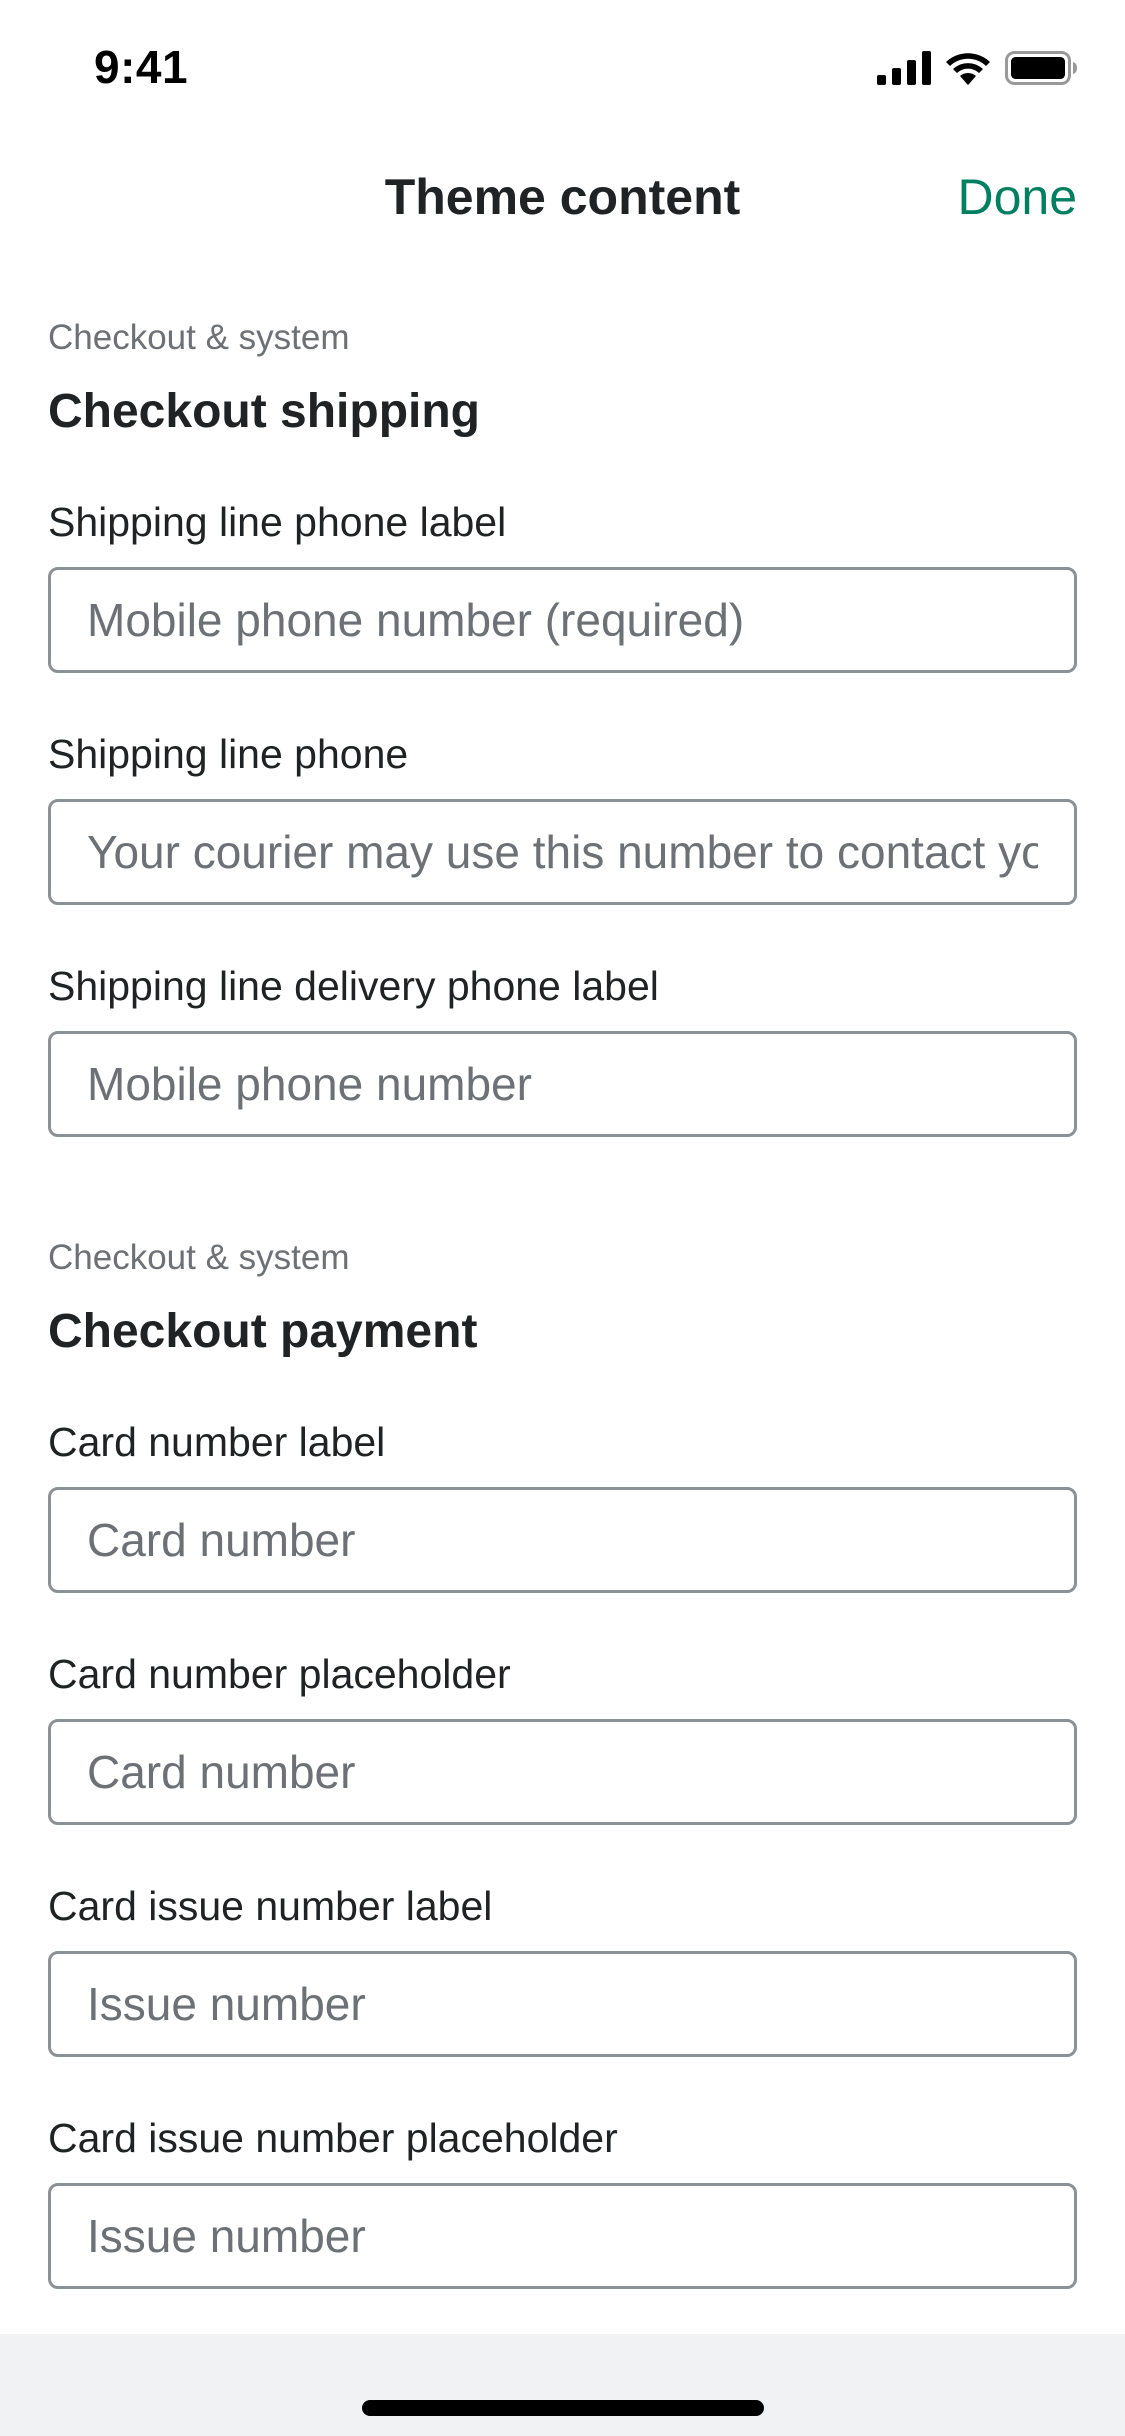  I want to click on field-card-issue-number-placeholder: Card issue number placeholder, so click(562, 2201).